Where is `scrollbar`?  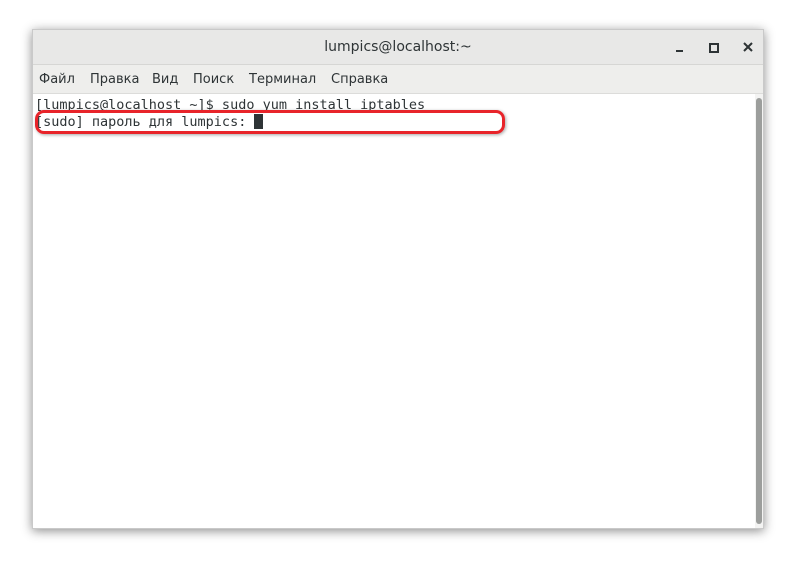 scrollbar is located at coordinates (759, 311).